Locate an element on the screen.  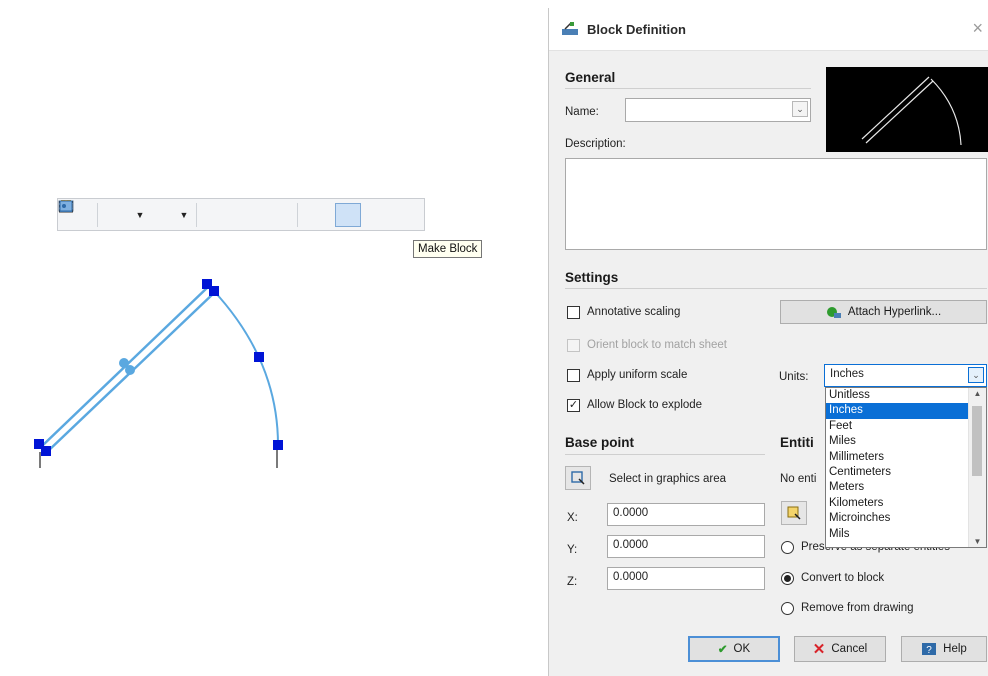
quick-toolbar: ▼ ▼ is located at coordinates (241, 214).